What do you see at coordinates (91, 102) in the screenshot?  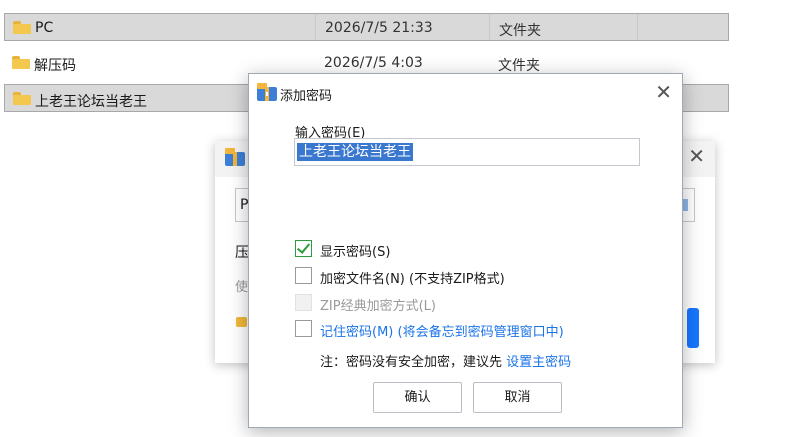 I see `file-name: 上老王论坛当老王` at bounding box center [91, 102].